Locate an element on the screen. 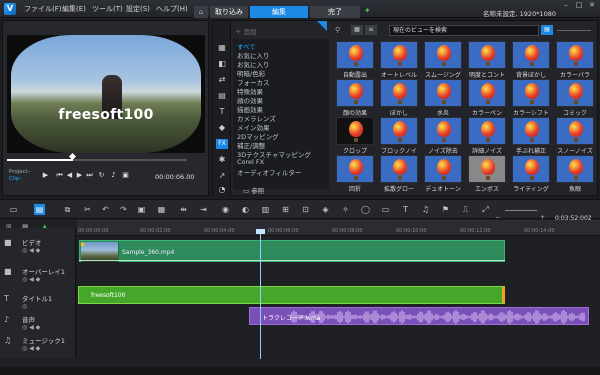 The image size is (600, 375). list-view-icon: ≡ is located at coordinates (371, 30).